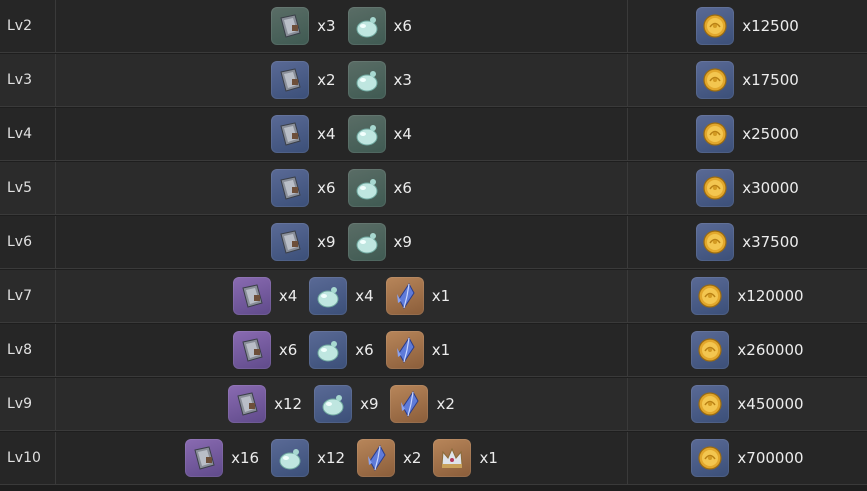 Image resolution: width=867 pixels, height=491 pixels. I want to click on level-cell: Lv5, so click(28, 188).